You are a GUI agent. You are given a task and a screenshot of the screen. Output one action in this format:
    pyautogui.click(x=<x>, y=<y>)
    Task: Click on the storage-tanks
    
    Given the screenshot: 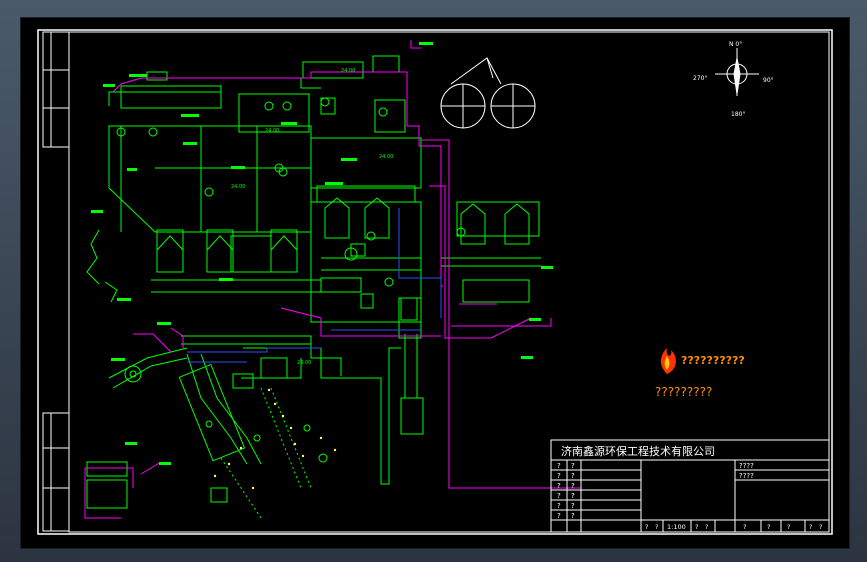 What is the action you would take?
    pyautogui.click(x=488, y=93)
    